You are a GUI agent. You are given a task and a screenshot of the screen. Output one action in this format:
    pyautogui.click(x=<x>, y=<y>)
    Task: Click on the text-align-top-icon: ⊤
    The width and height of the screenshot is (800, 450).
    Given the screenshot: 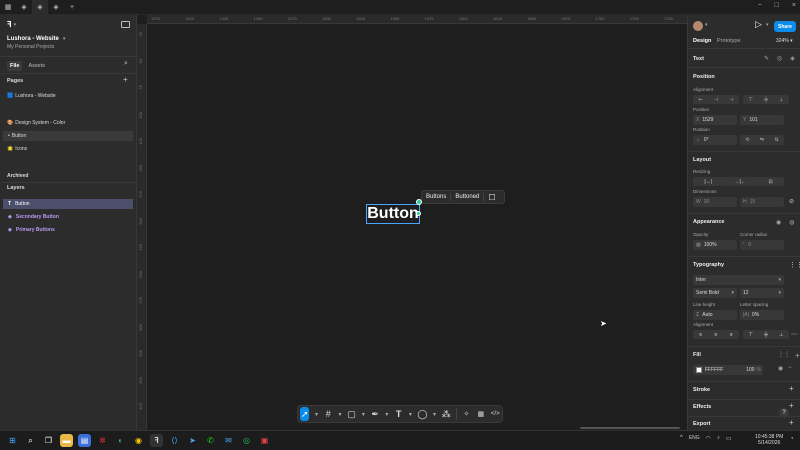 What is the action you would take?
    pyautogui.click(x=751, y=335)
    